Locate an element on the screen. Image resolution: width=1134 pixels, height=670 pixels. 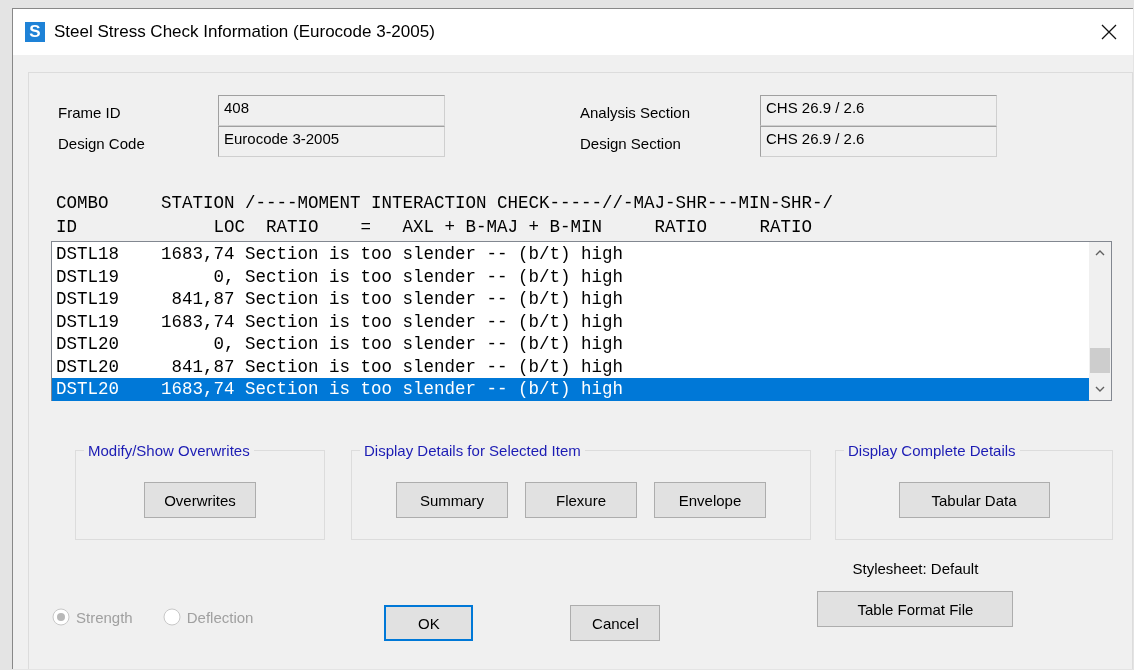
close-icon is located at coordinates (1109, 32).